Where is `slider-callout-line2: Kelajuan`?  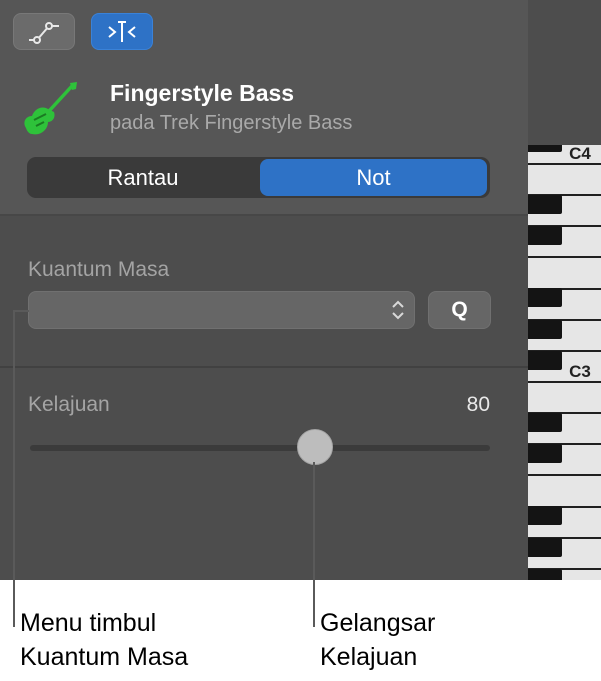
slider-callout-line2: Kelajuan is located at coordinates (369, 657).